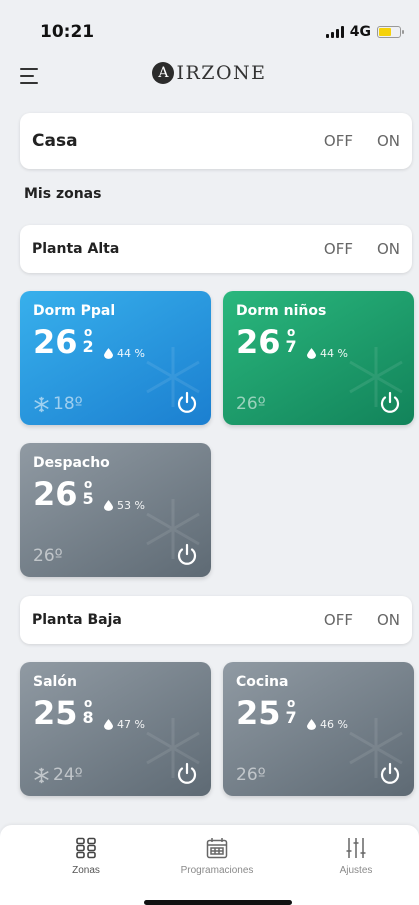  Describe the element at coordinates (63, 194) in the screenshot. I see `section-label: Mis zonas` at that location.